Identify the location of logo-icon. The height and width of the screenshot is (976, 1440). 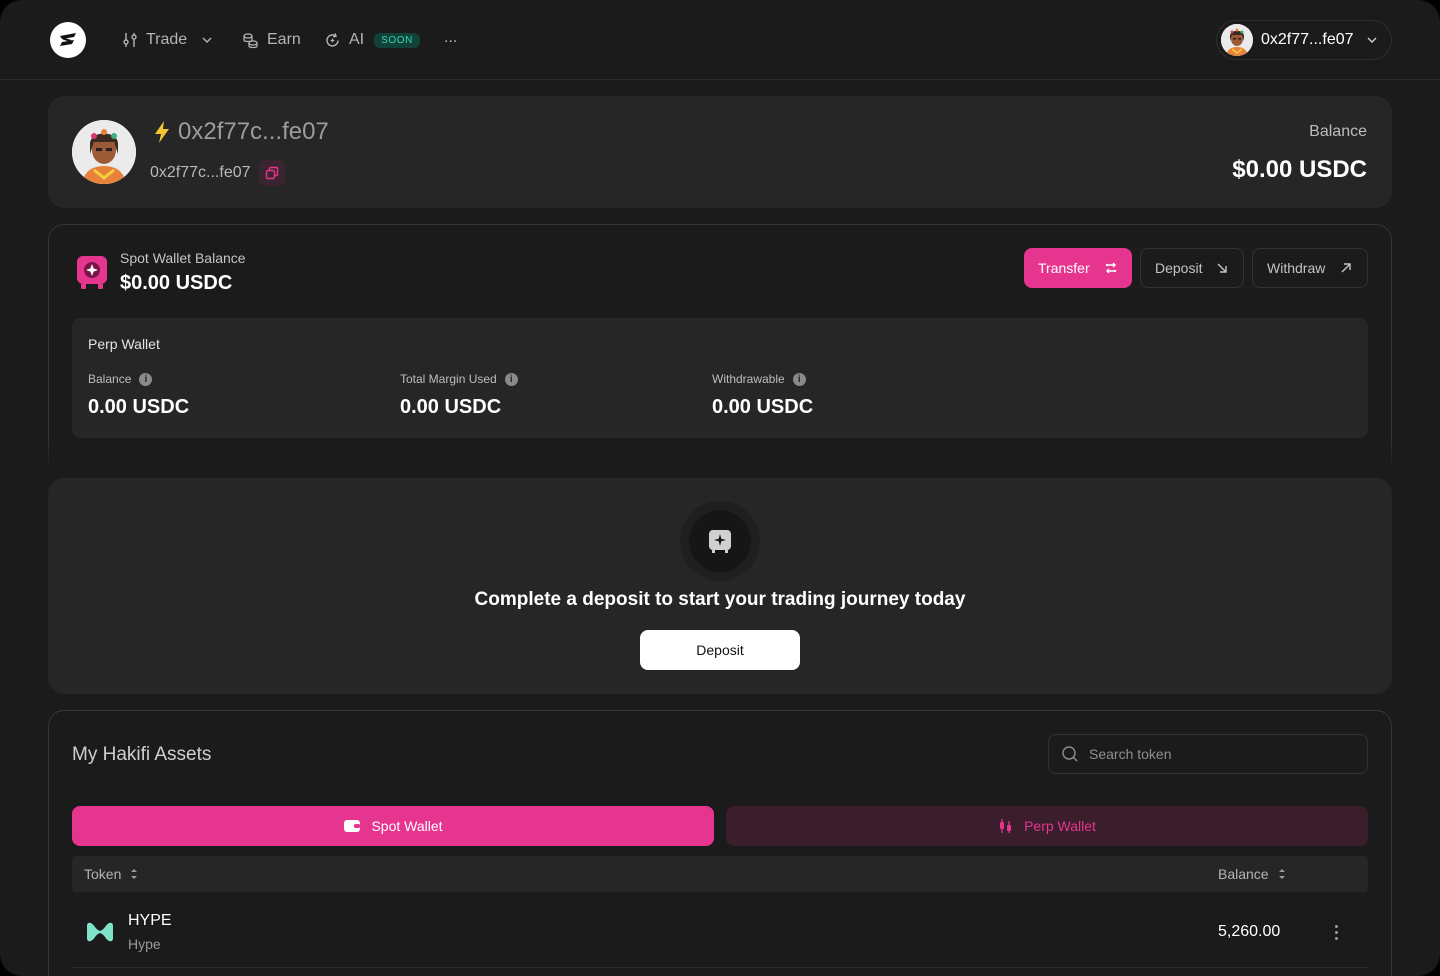
(68, 39).